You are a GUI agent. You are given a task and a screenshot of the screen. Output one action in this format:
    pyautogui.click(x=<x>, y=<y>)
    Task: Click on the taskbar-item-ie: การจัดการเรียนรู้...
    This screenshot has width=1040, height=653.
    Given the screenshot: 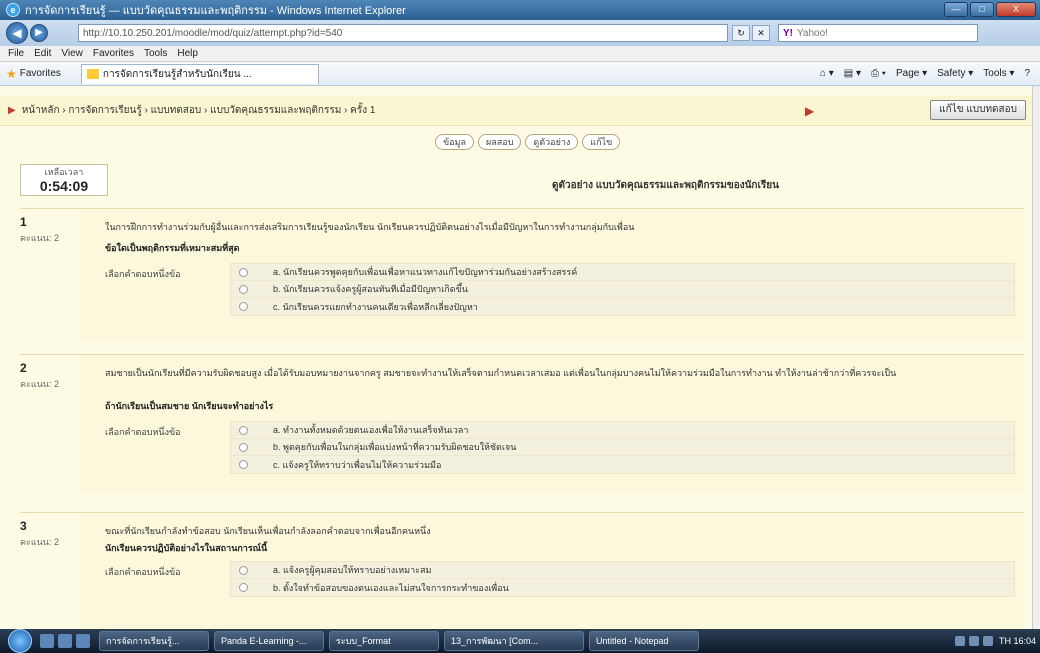 What is the action you would take?
    pyautogui.click(x=154, y=641)
    